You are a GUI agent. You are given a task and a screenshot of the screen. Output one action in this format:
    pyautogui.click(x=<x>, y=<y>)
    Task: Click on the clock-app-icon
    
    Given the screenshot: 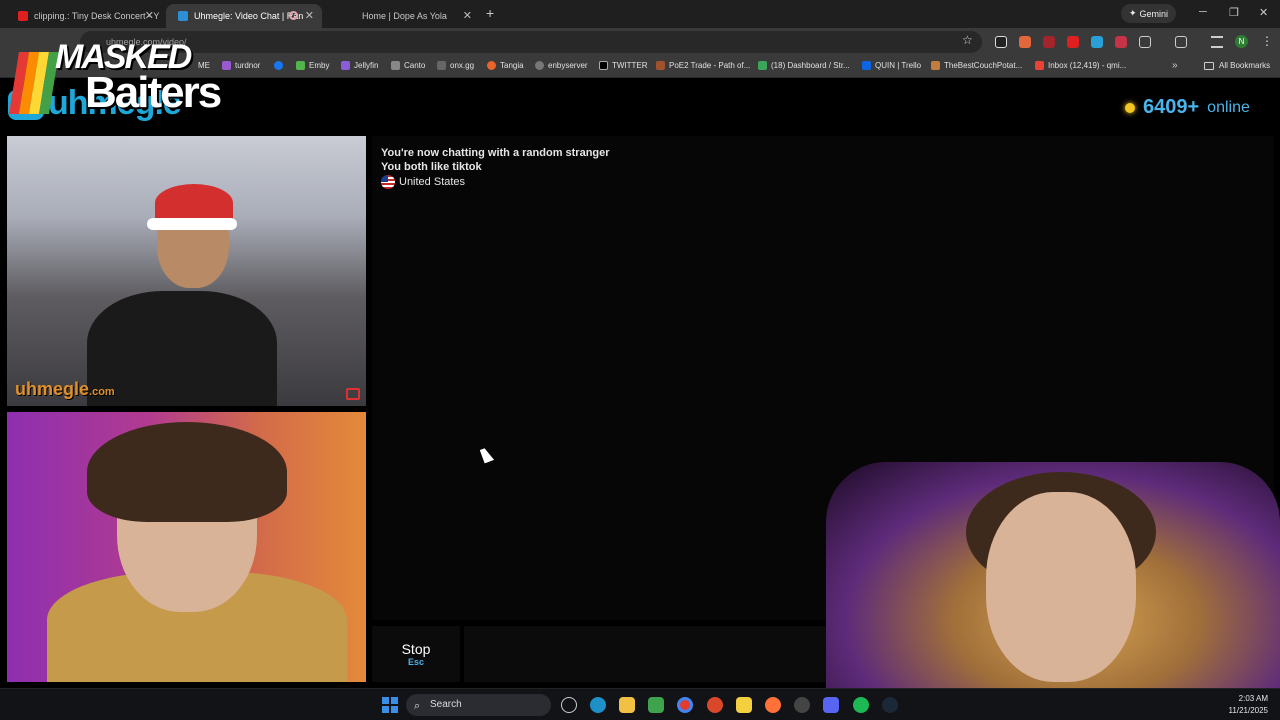 What is the action you would take?
    pyautogui.click(x=569, y=705)
    